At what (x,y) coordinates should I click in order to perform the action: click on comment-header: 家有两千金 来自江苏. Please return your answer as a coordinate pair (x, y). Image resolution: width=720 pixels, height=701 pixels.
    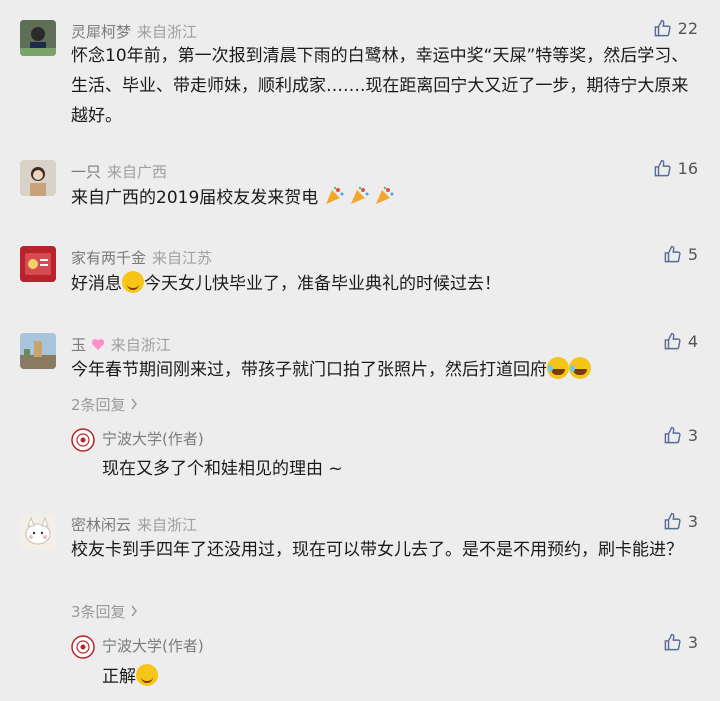
    Looking at the image, I should click on (141, 257).